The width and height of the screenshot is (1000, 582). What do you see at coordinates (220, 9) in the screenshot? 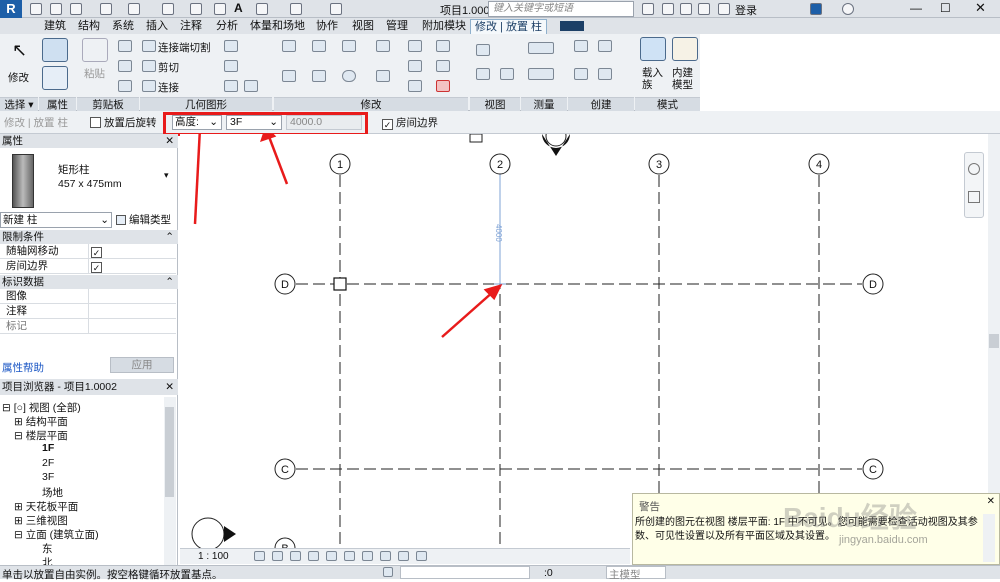
I see `dimension-icon` at bounding box center [220, 9].